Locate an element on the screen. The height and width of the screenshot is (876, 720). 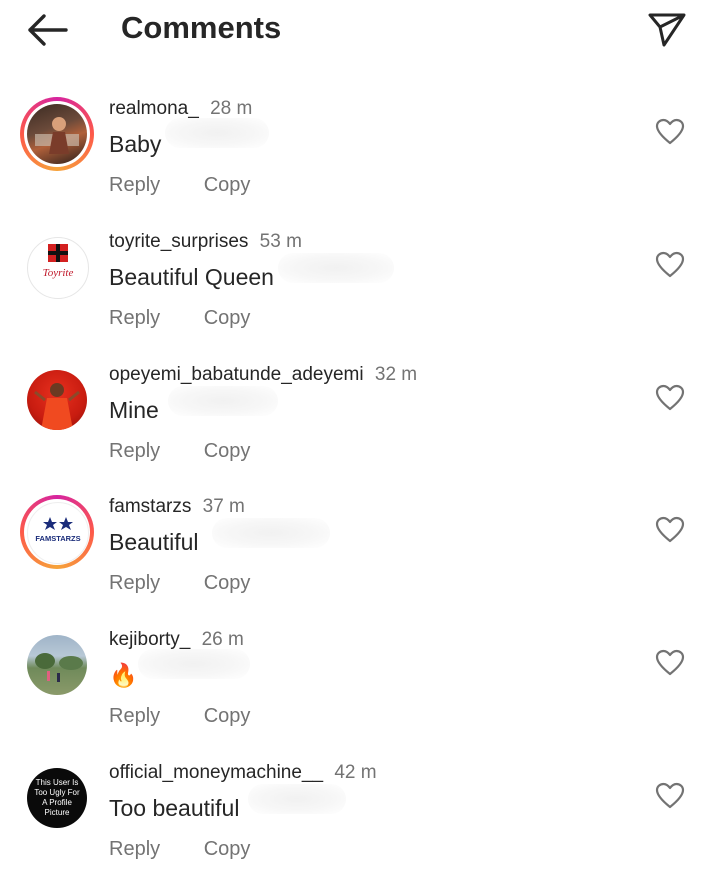
comment-text: Mine is located at coordinates (134, 410).